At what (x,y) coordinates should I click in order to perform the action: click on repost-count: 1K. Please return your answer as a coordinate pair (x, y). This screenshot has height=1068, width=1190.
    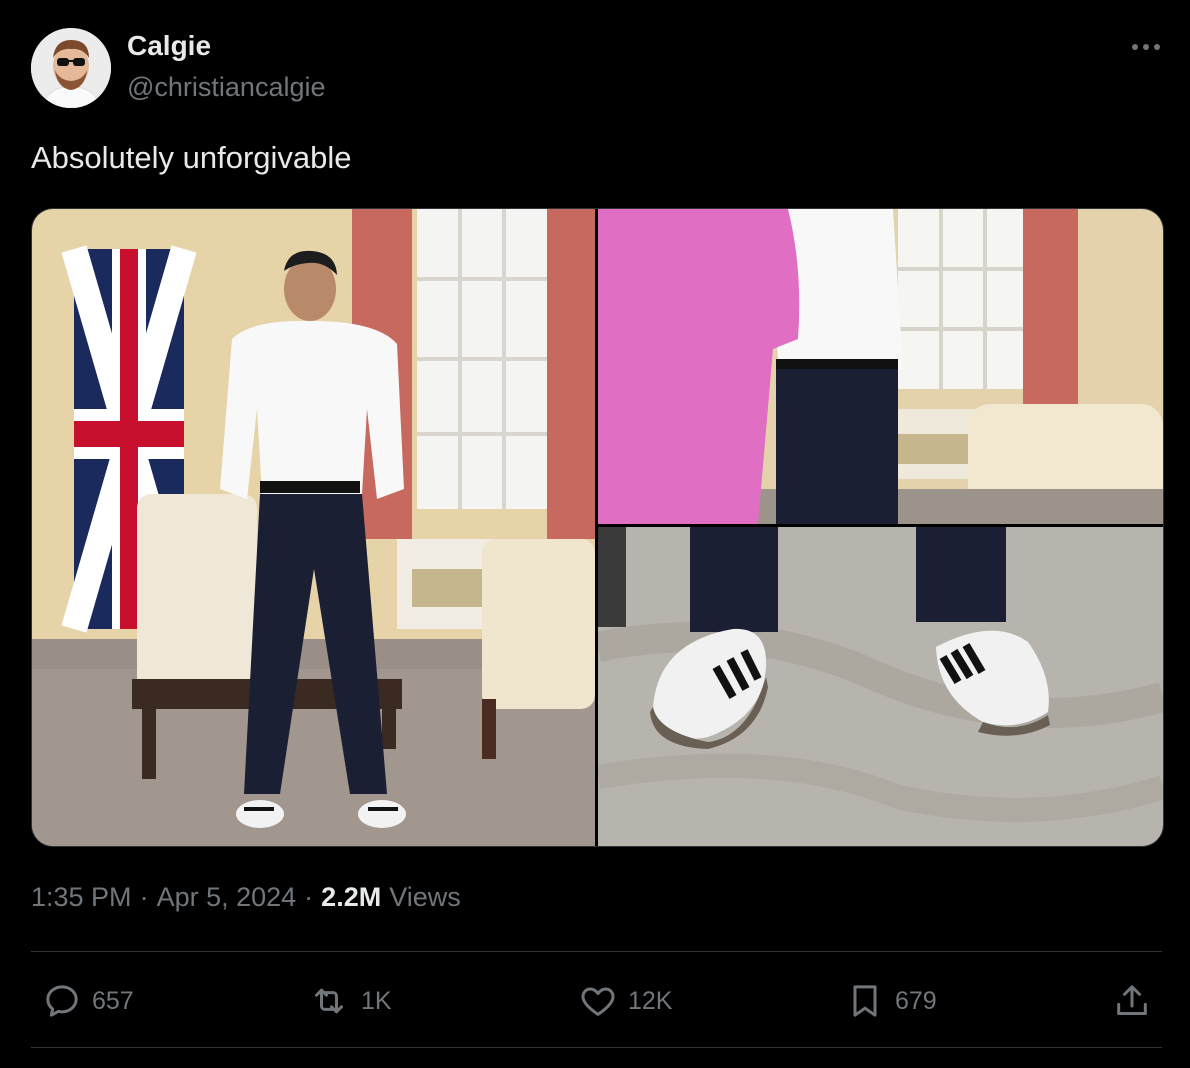
    Looking at the image, I should click on (376, 1000).